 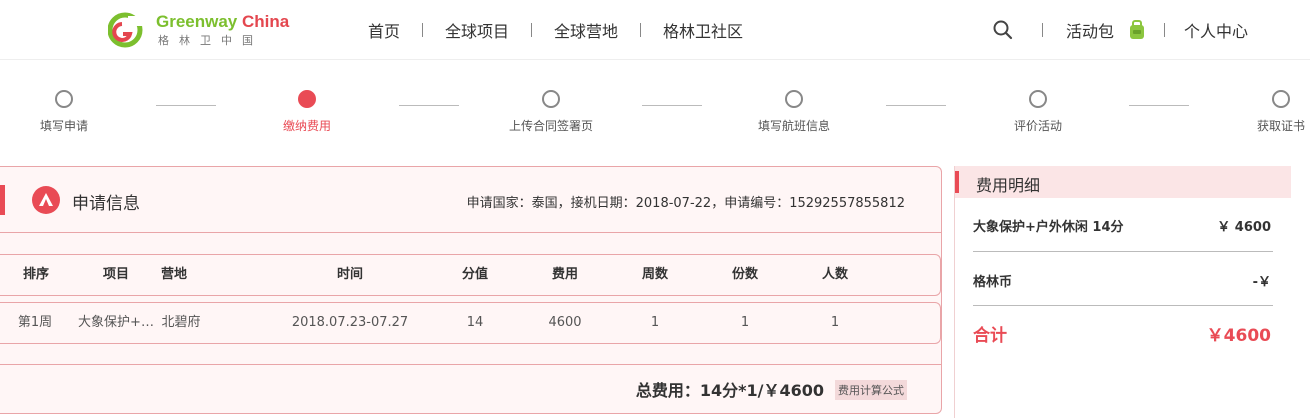 What do you see at coordinates (654, 274) in the screenshot?
I see `col-header: 周数` at bounding box center [654, 274].